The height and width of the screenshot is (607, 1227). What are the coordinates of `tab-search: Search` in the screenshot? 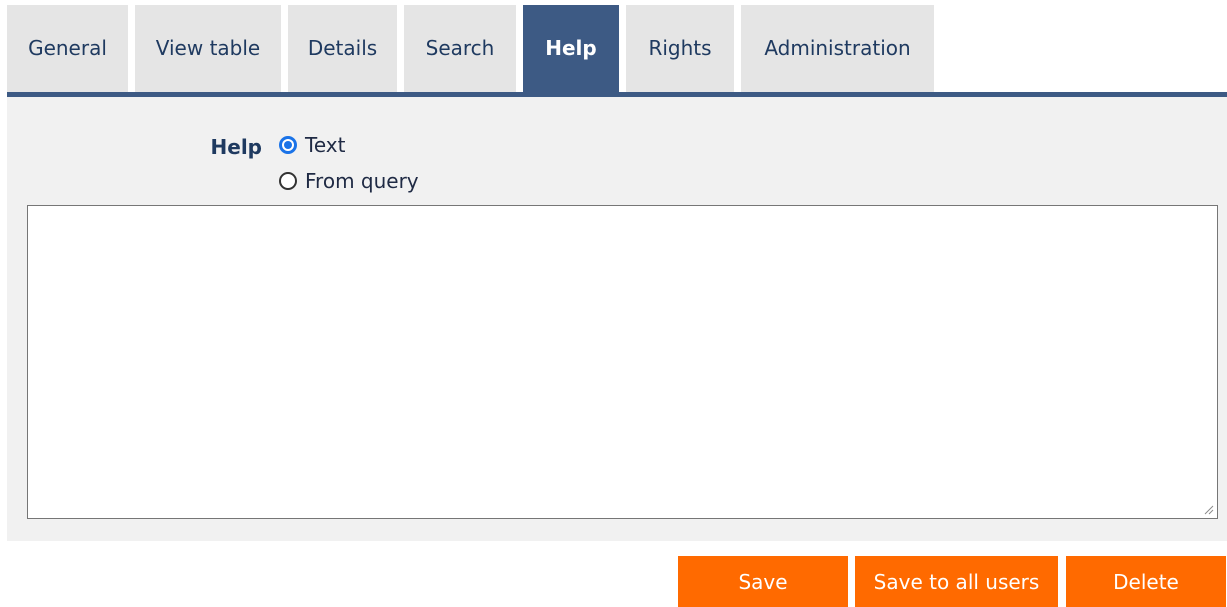 It's located at (460, 48).